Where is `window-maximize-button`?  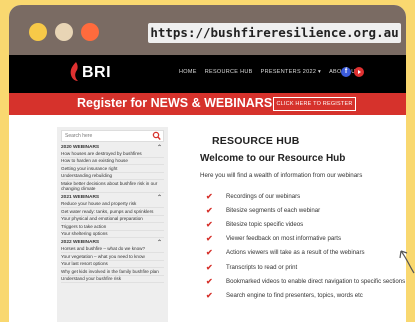 window-maximize-button is located at coordinates (64, 32).